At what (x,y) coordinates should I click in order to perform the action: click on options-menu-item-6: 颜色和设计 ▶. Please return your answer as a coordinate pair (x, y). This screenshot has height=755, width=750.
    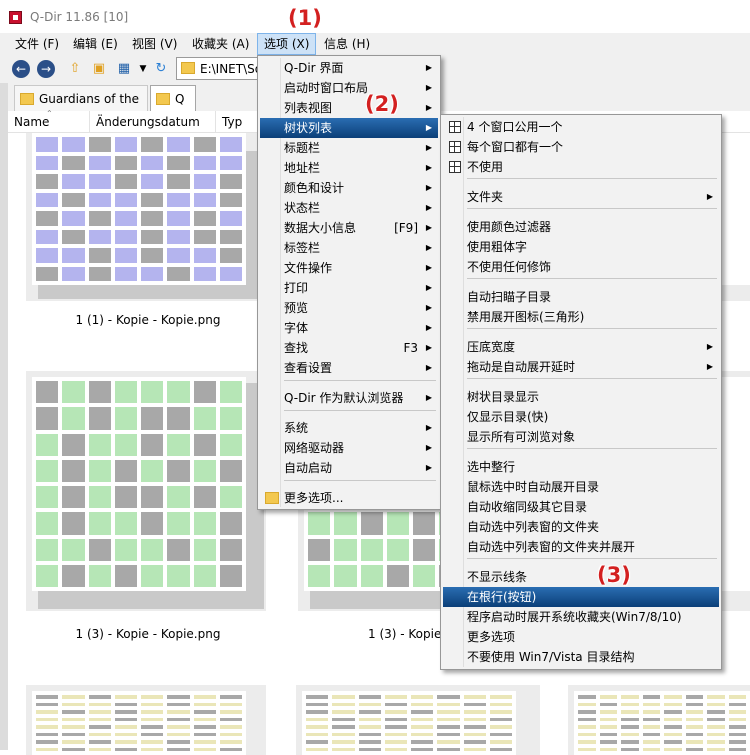
    Looking at the image, I should click on (349, 188).